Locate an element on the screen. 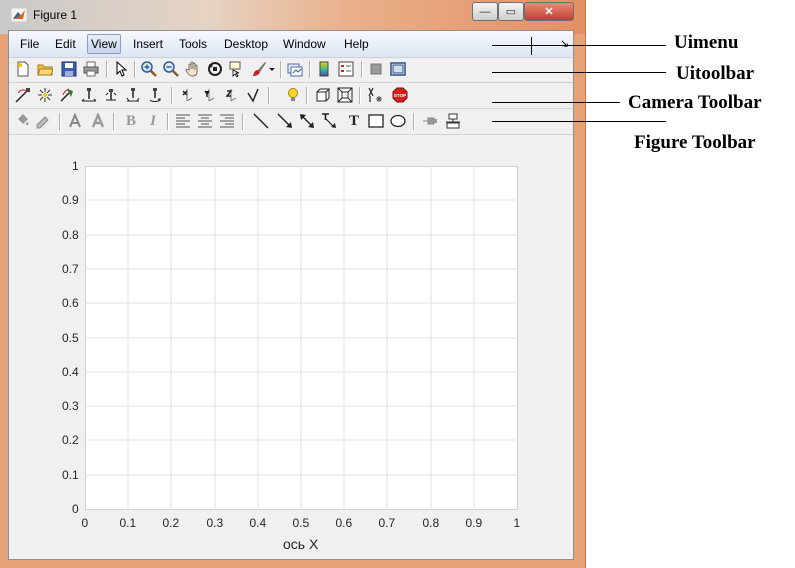  camera-toolbar: STOP is located at coordinates (291, 96).